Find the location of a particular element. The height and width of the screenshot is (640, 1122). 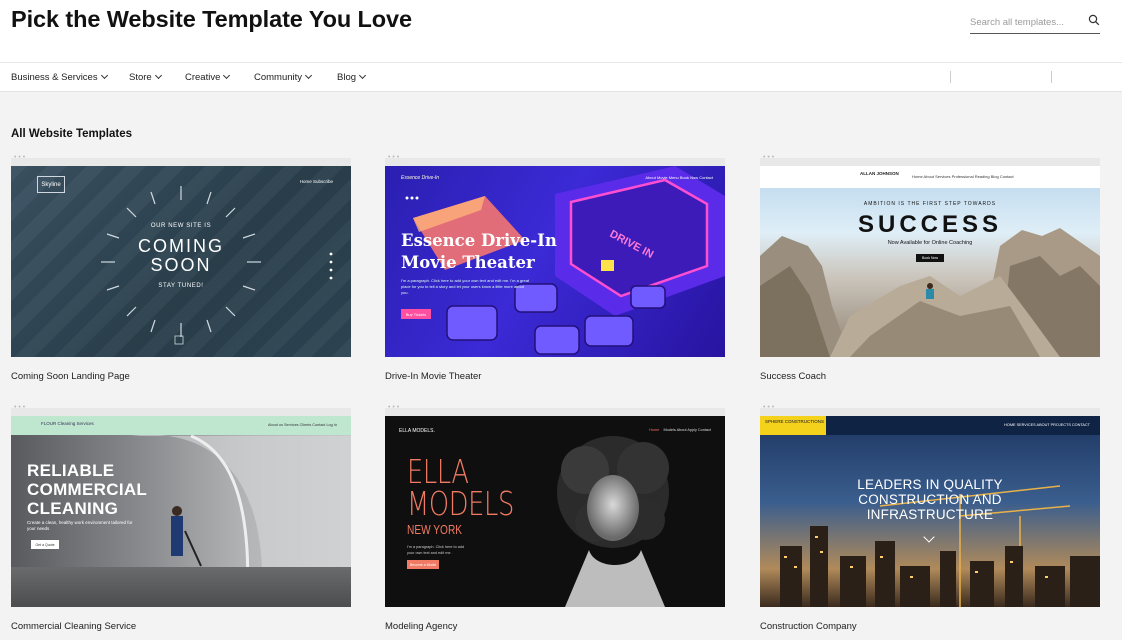

preview-brand: FLOUR Cleaning Services is located at coordinates (67, 423).